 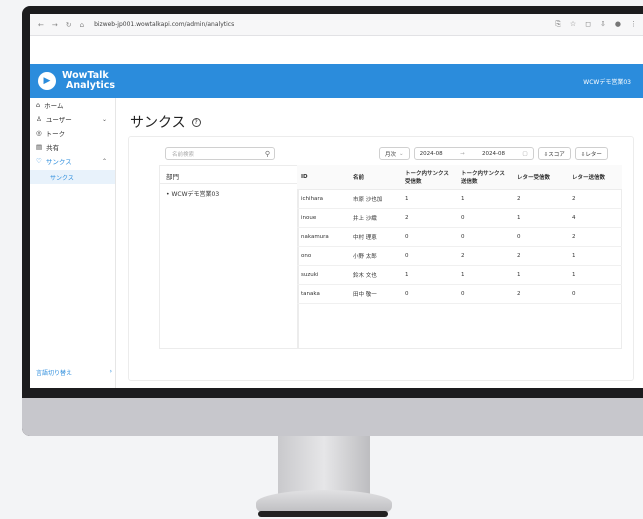 I want to click on col-header-letter-received: レター受信数, so click(x=540, y=177).